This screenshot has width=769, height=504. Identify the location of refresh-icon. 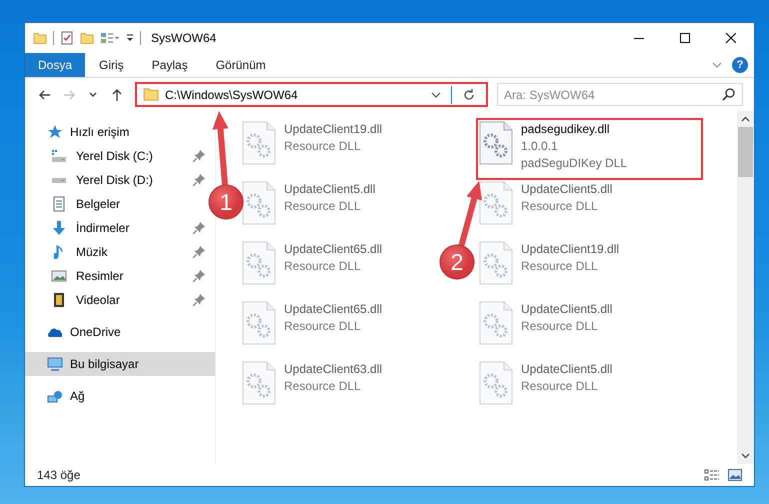
(469, 95).